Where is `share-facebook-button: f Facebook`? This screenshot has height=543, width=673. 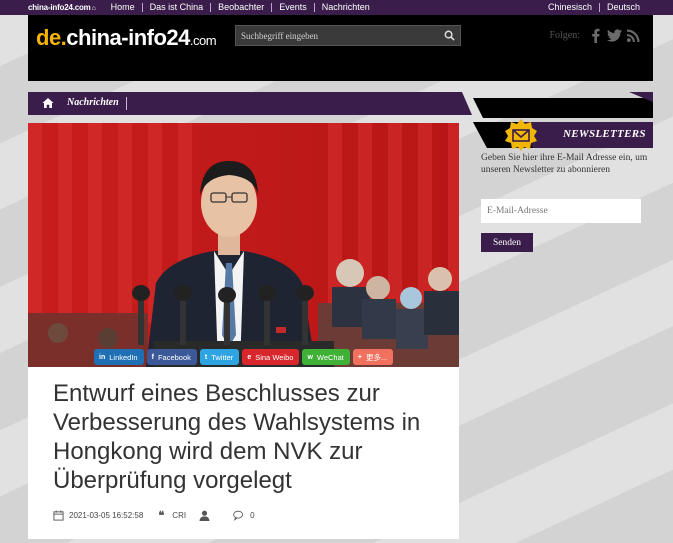 share-facebook-button: f Facebook is located at coordinates (171, 357).